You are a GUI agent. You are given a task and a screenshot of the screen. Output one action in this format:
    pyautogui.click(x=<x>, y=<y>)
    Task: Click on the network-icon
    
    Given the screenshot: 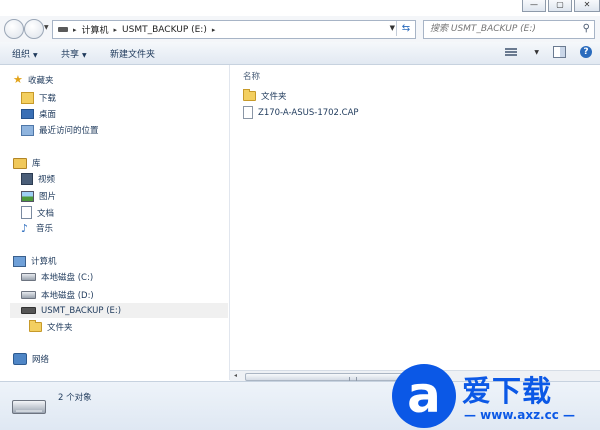 What is the action you would take?
    pyautogui.click(x=20, y=359)
    